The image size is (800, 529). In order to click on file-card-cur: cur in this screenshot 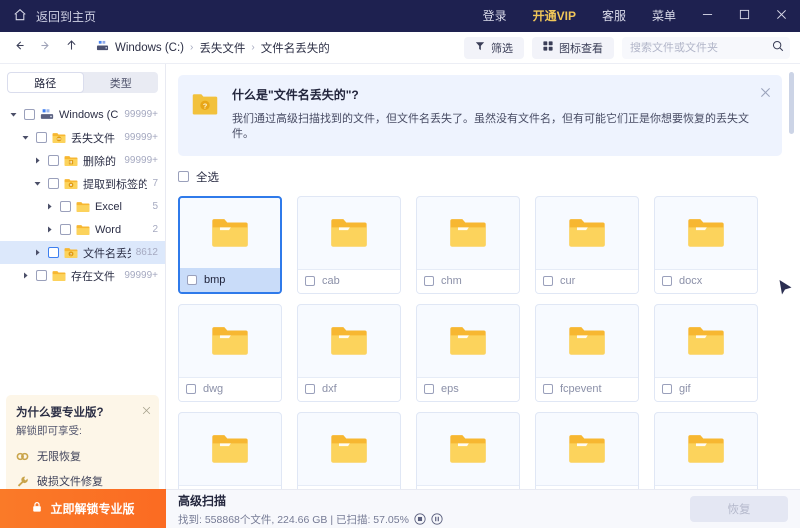, I will do `click(587, 244)`.